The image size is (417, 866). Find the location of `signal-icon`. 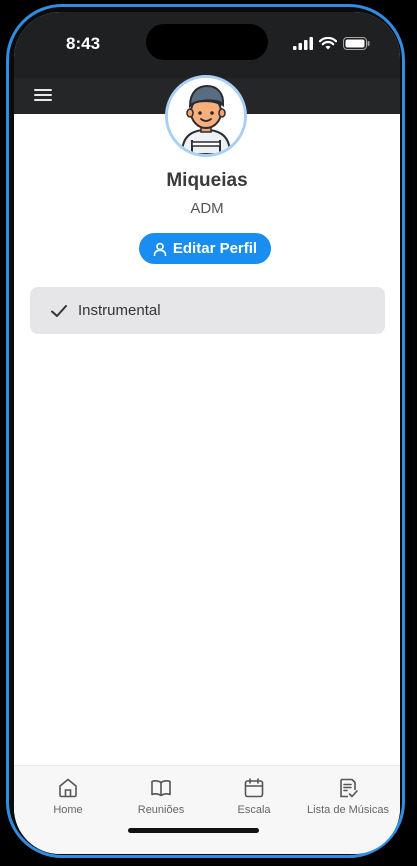

signal-icon is located at coordinates (303, 43).